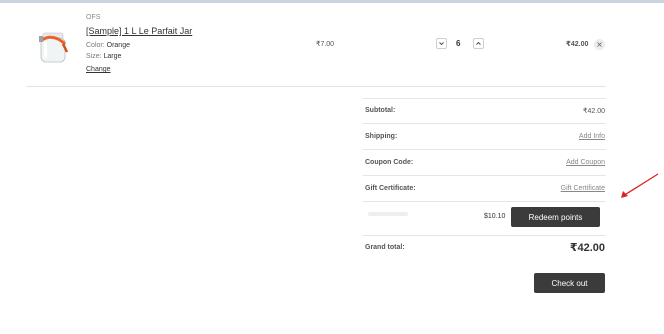 Image resolution: width=664 pixels, height=334 pixels. What do you see at coordinates (390, 188) in the screenshot?
I see `gift-certificate-label: Gift Certificate:` at bounding box center [390, 188].